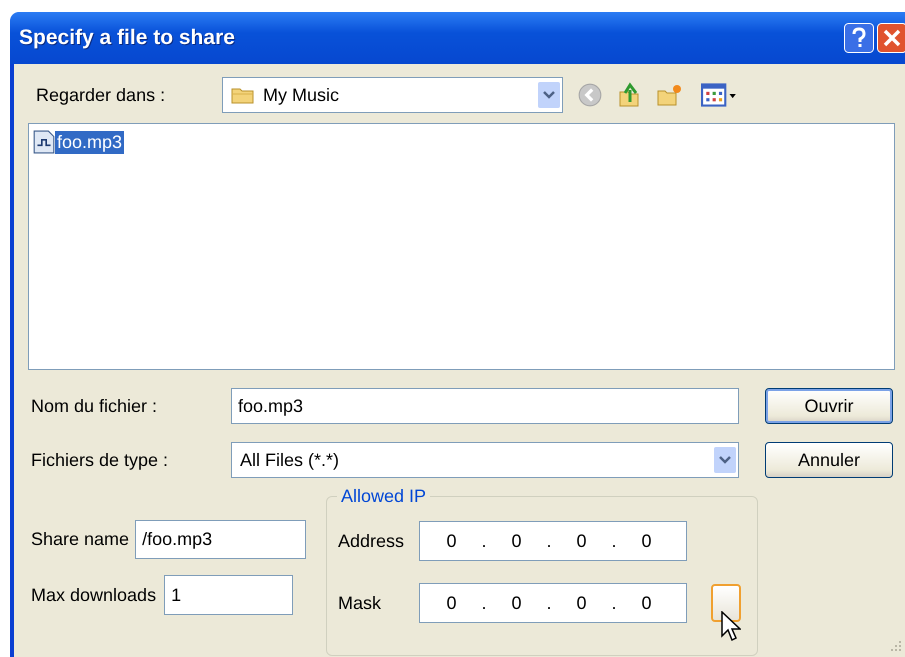  I want to click on open-button: Ouvrir, so click(829, 406).